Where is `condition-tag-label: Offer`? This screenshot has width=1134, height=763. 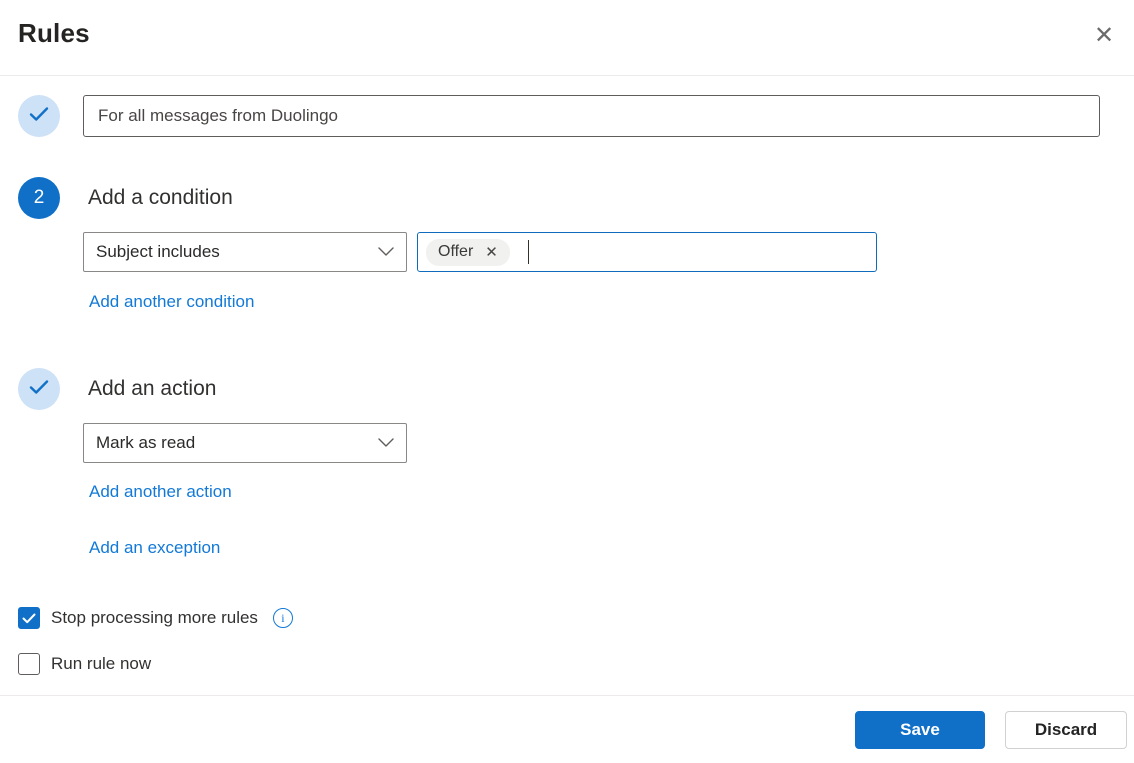
condition-tag-label: Offer is located at coordinates (456, 251).